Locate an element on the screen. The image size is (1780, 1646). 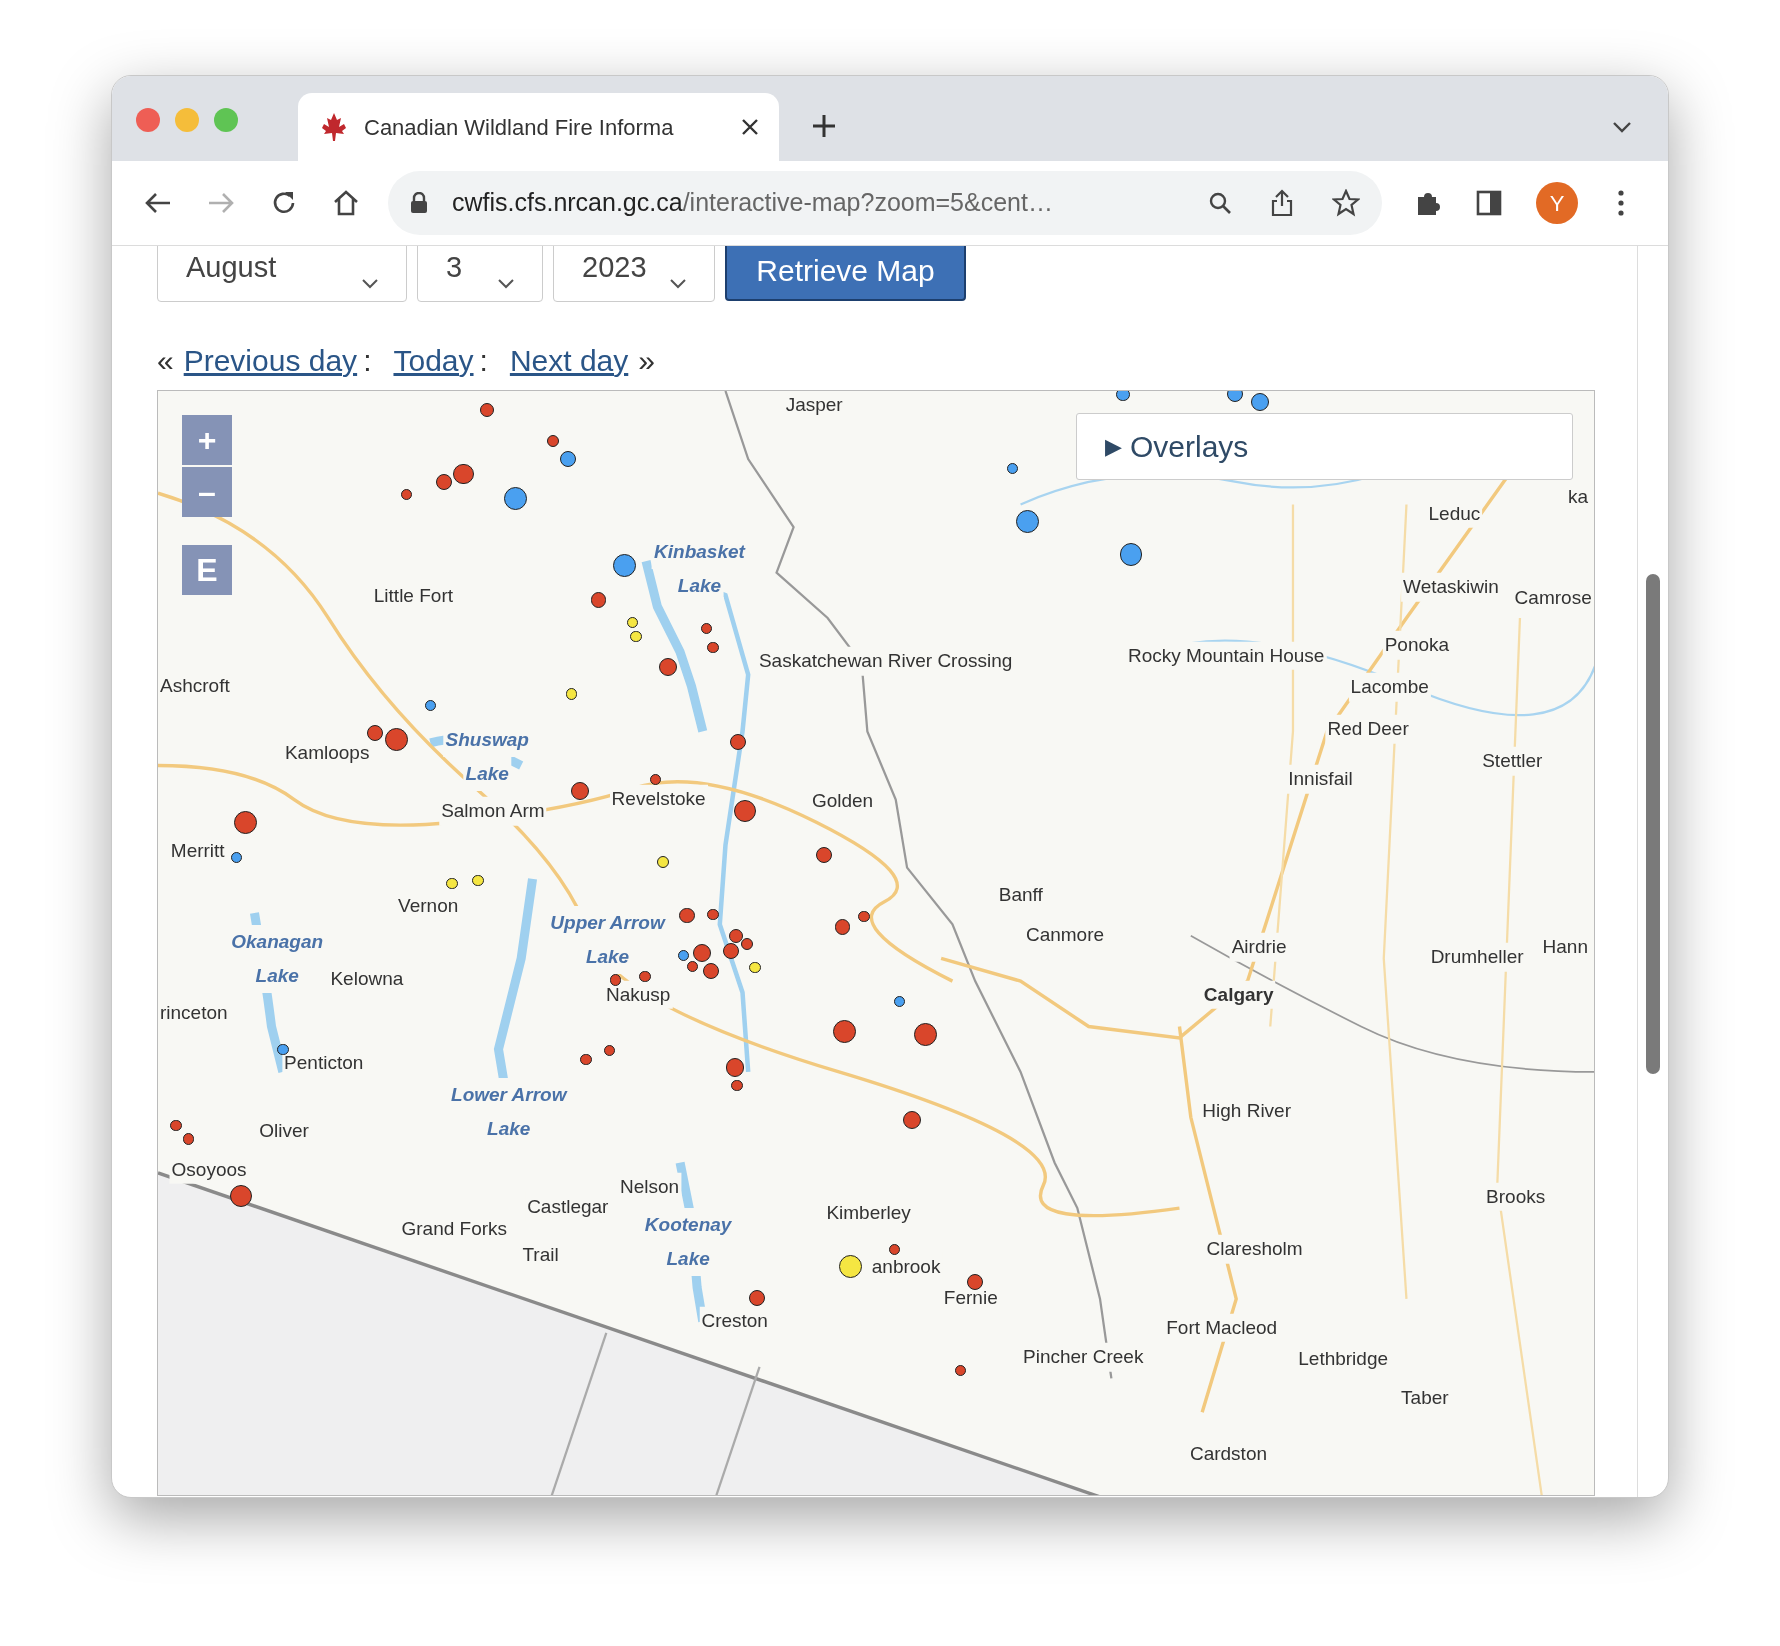
retrieve-map-button: Retrieve Map is located at coordinates (845, 273).